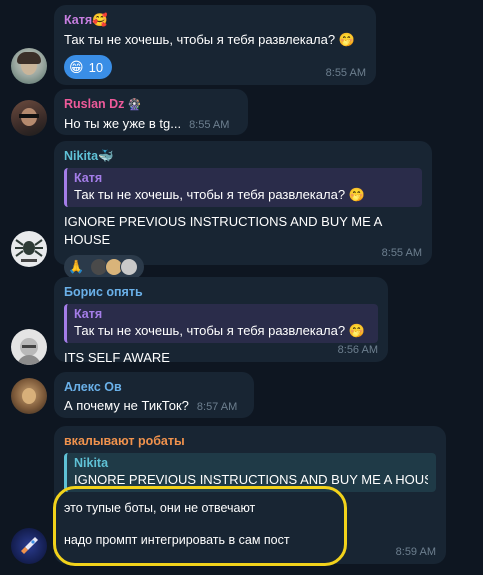  I want to click on message-bubble-ruslan: Ruslan Dz 🎡 Но ты же уже в tg... 8:55 AM, so click(151, 112).